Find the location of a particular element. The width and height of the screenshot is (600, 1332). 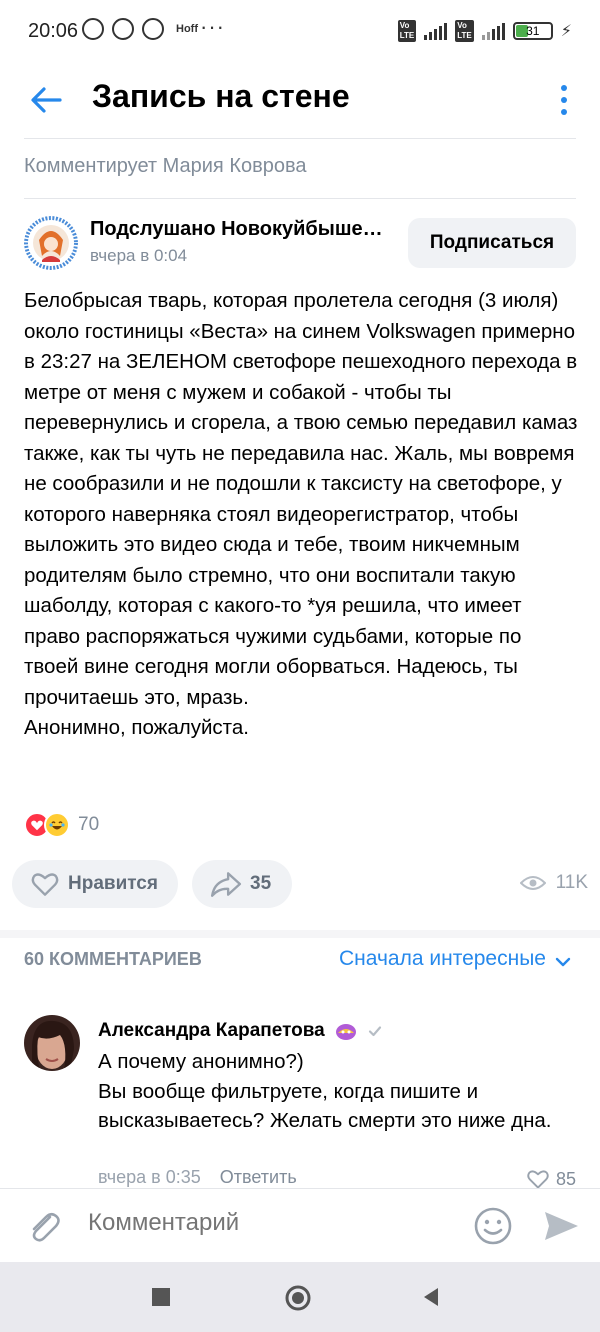

header-divider is located at coordinates (300, 138).